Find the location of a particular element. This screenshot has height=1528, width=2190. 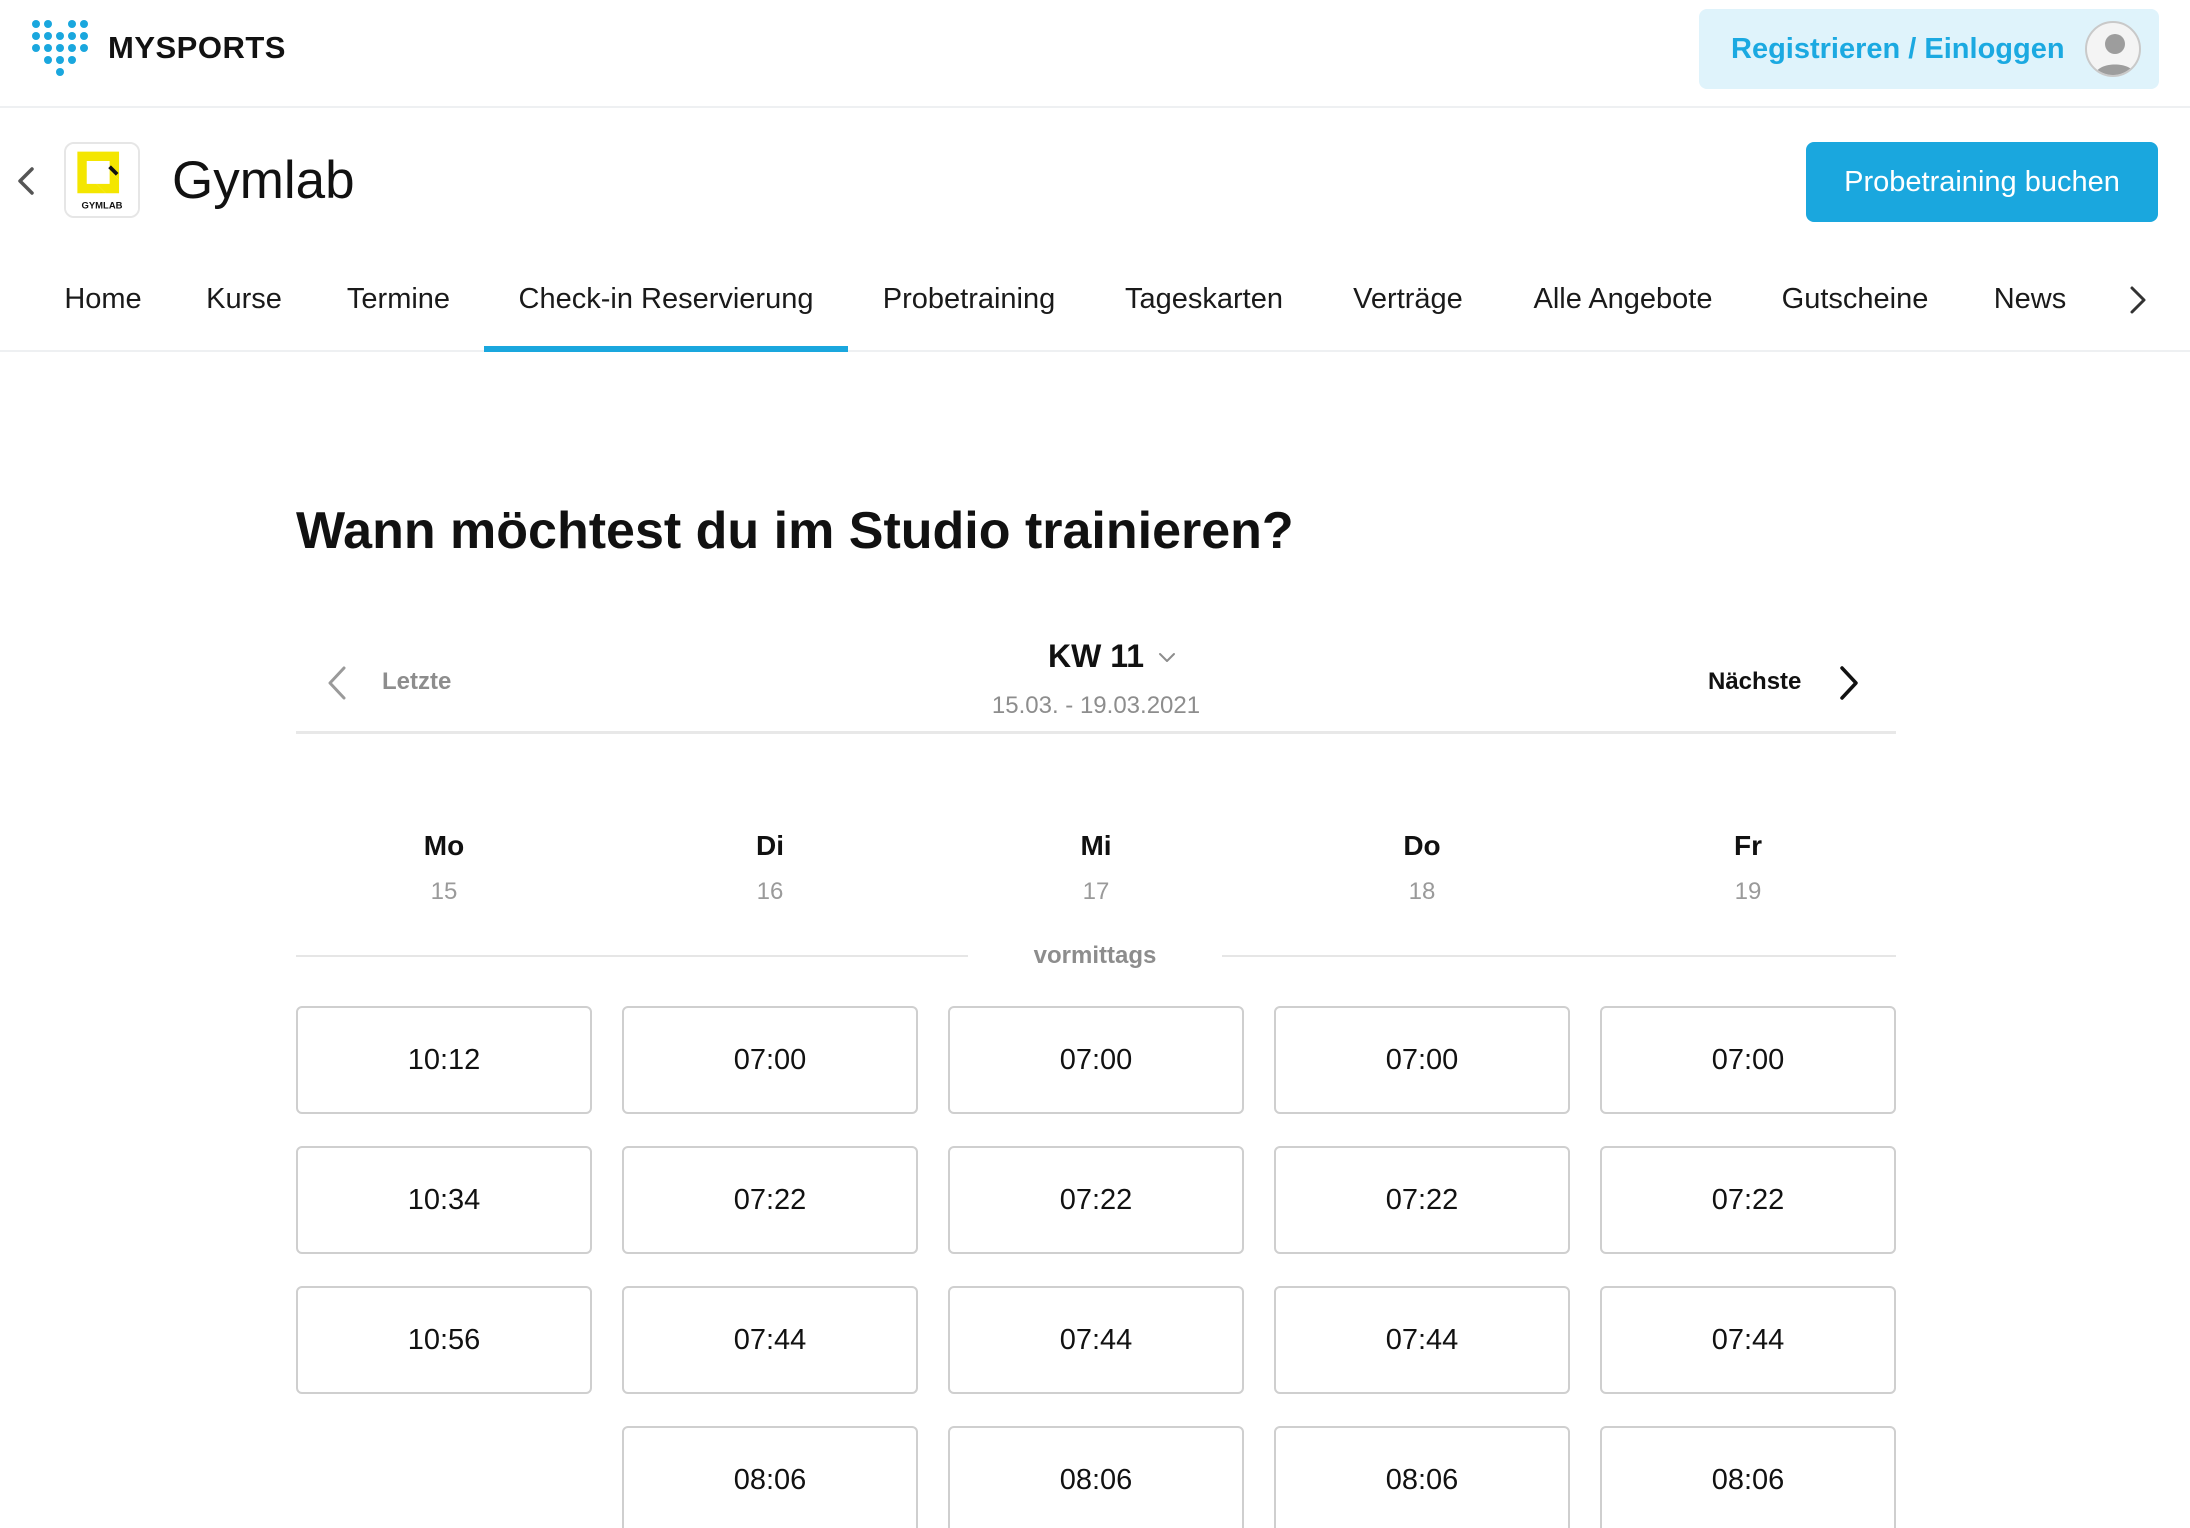

tab-termine: Termine is located at coordinates (398, 302).